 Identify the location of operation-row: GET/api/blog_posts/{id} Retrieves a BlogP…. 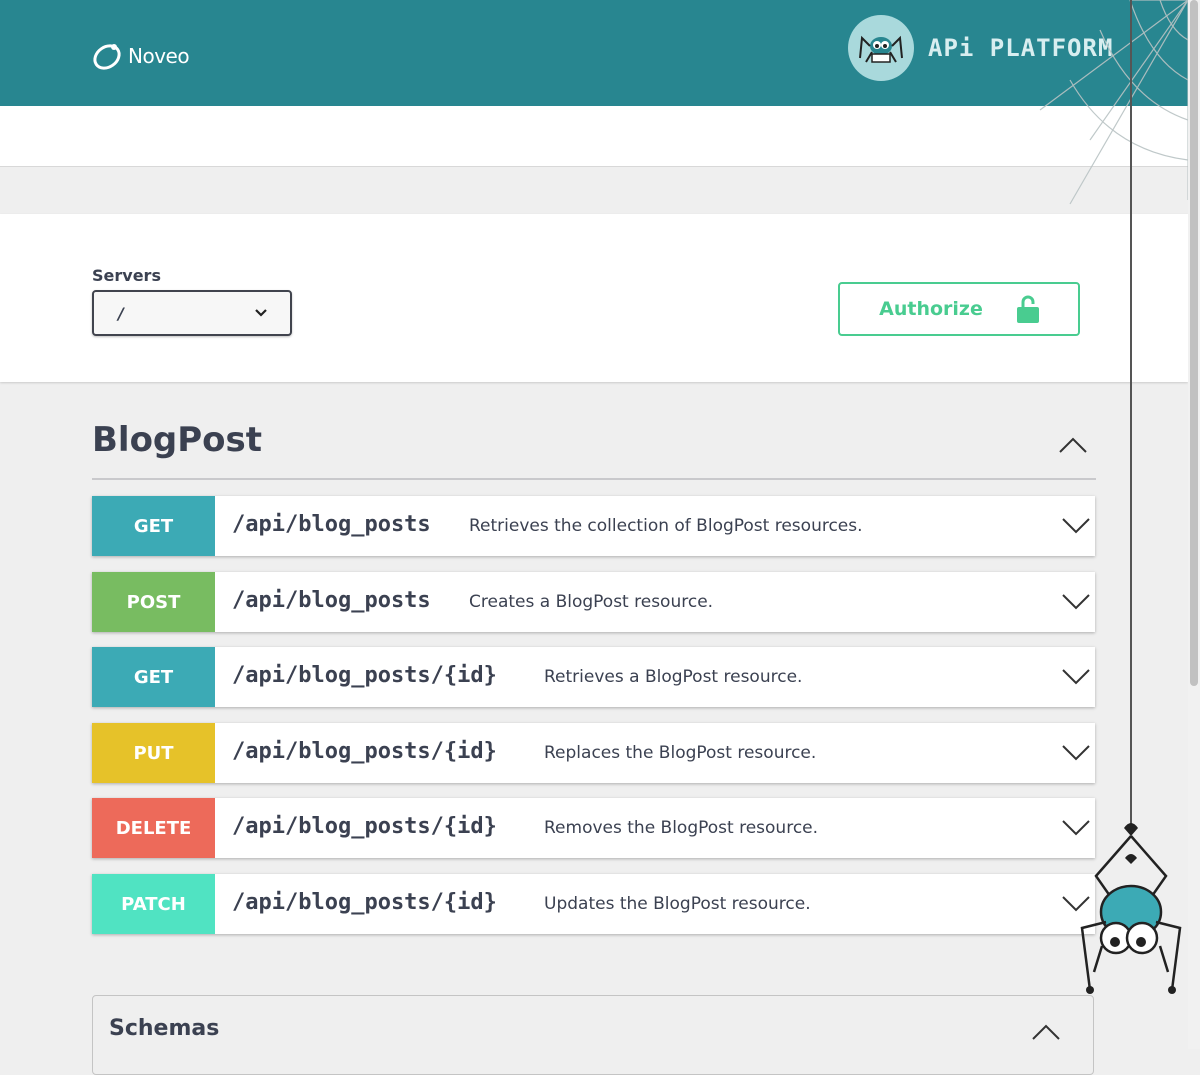
(593, 677).